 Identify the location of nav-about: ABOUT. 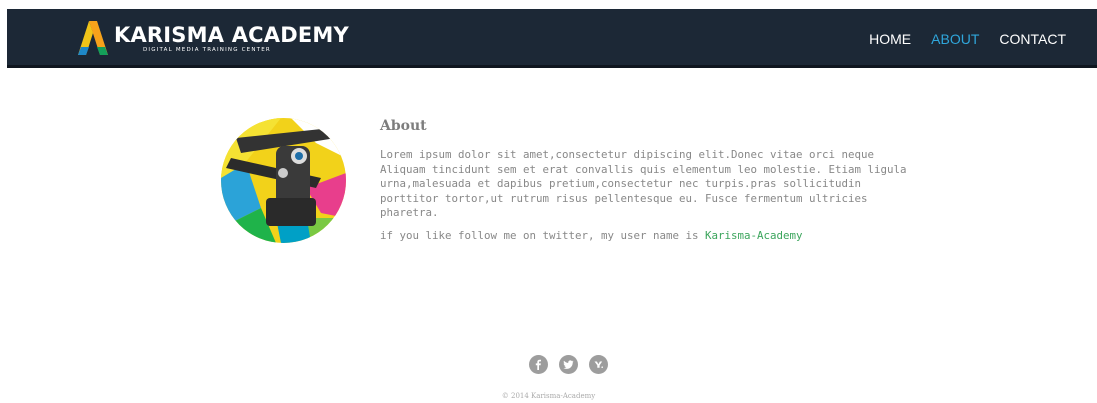
(955, 39).